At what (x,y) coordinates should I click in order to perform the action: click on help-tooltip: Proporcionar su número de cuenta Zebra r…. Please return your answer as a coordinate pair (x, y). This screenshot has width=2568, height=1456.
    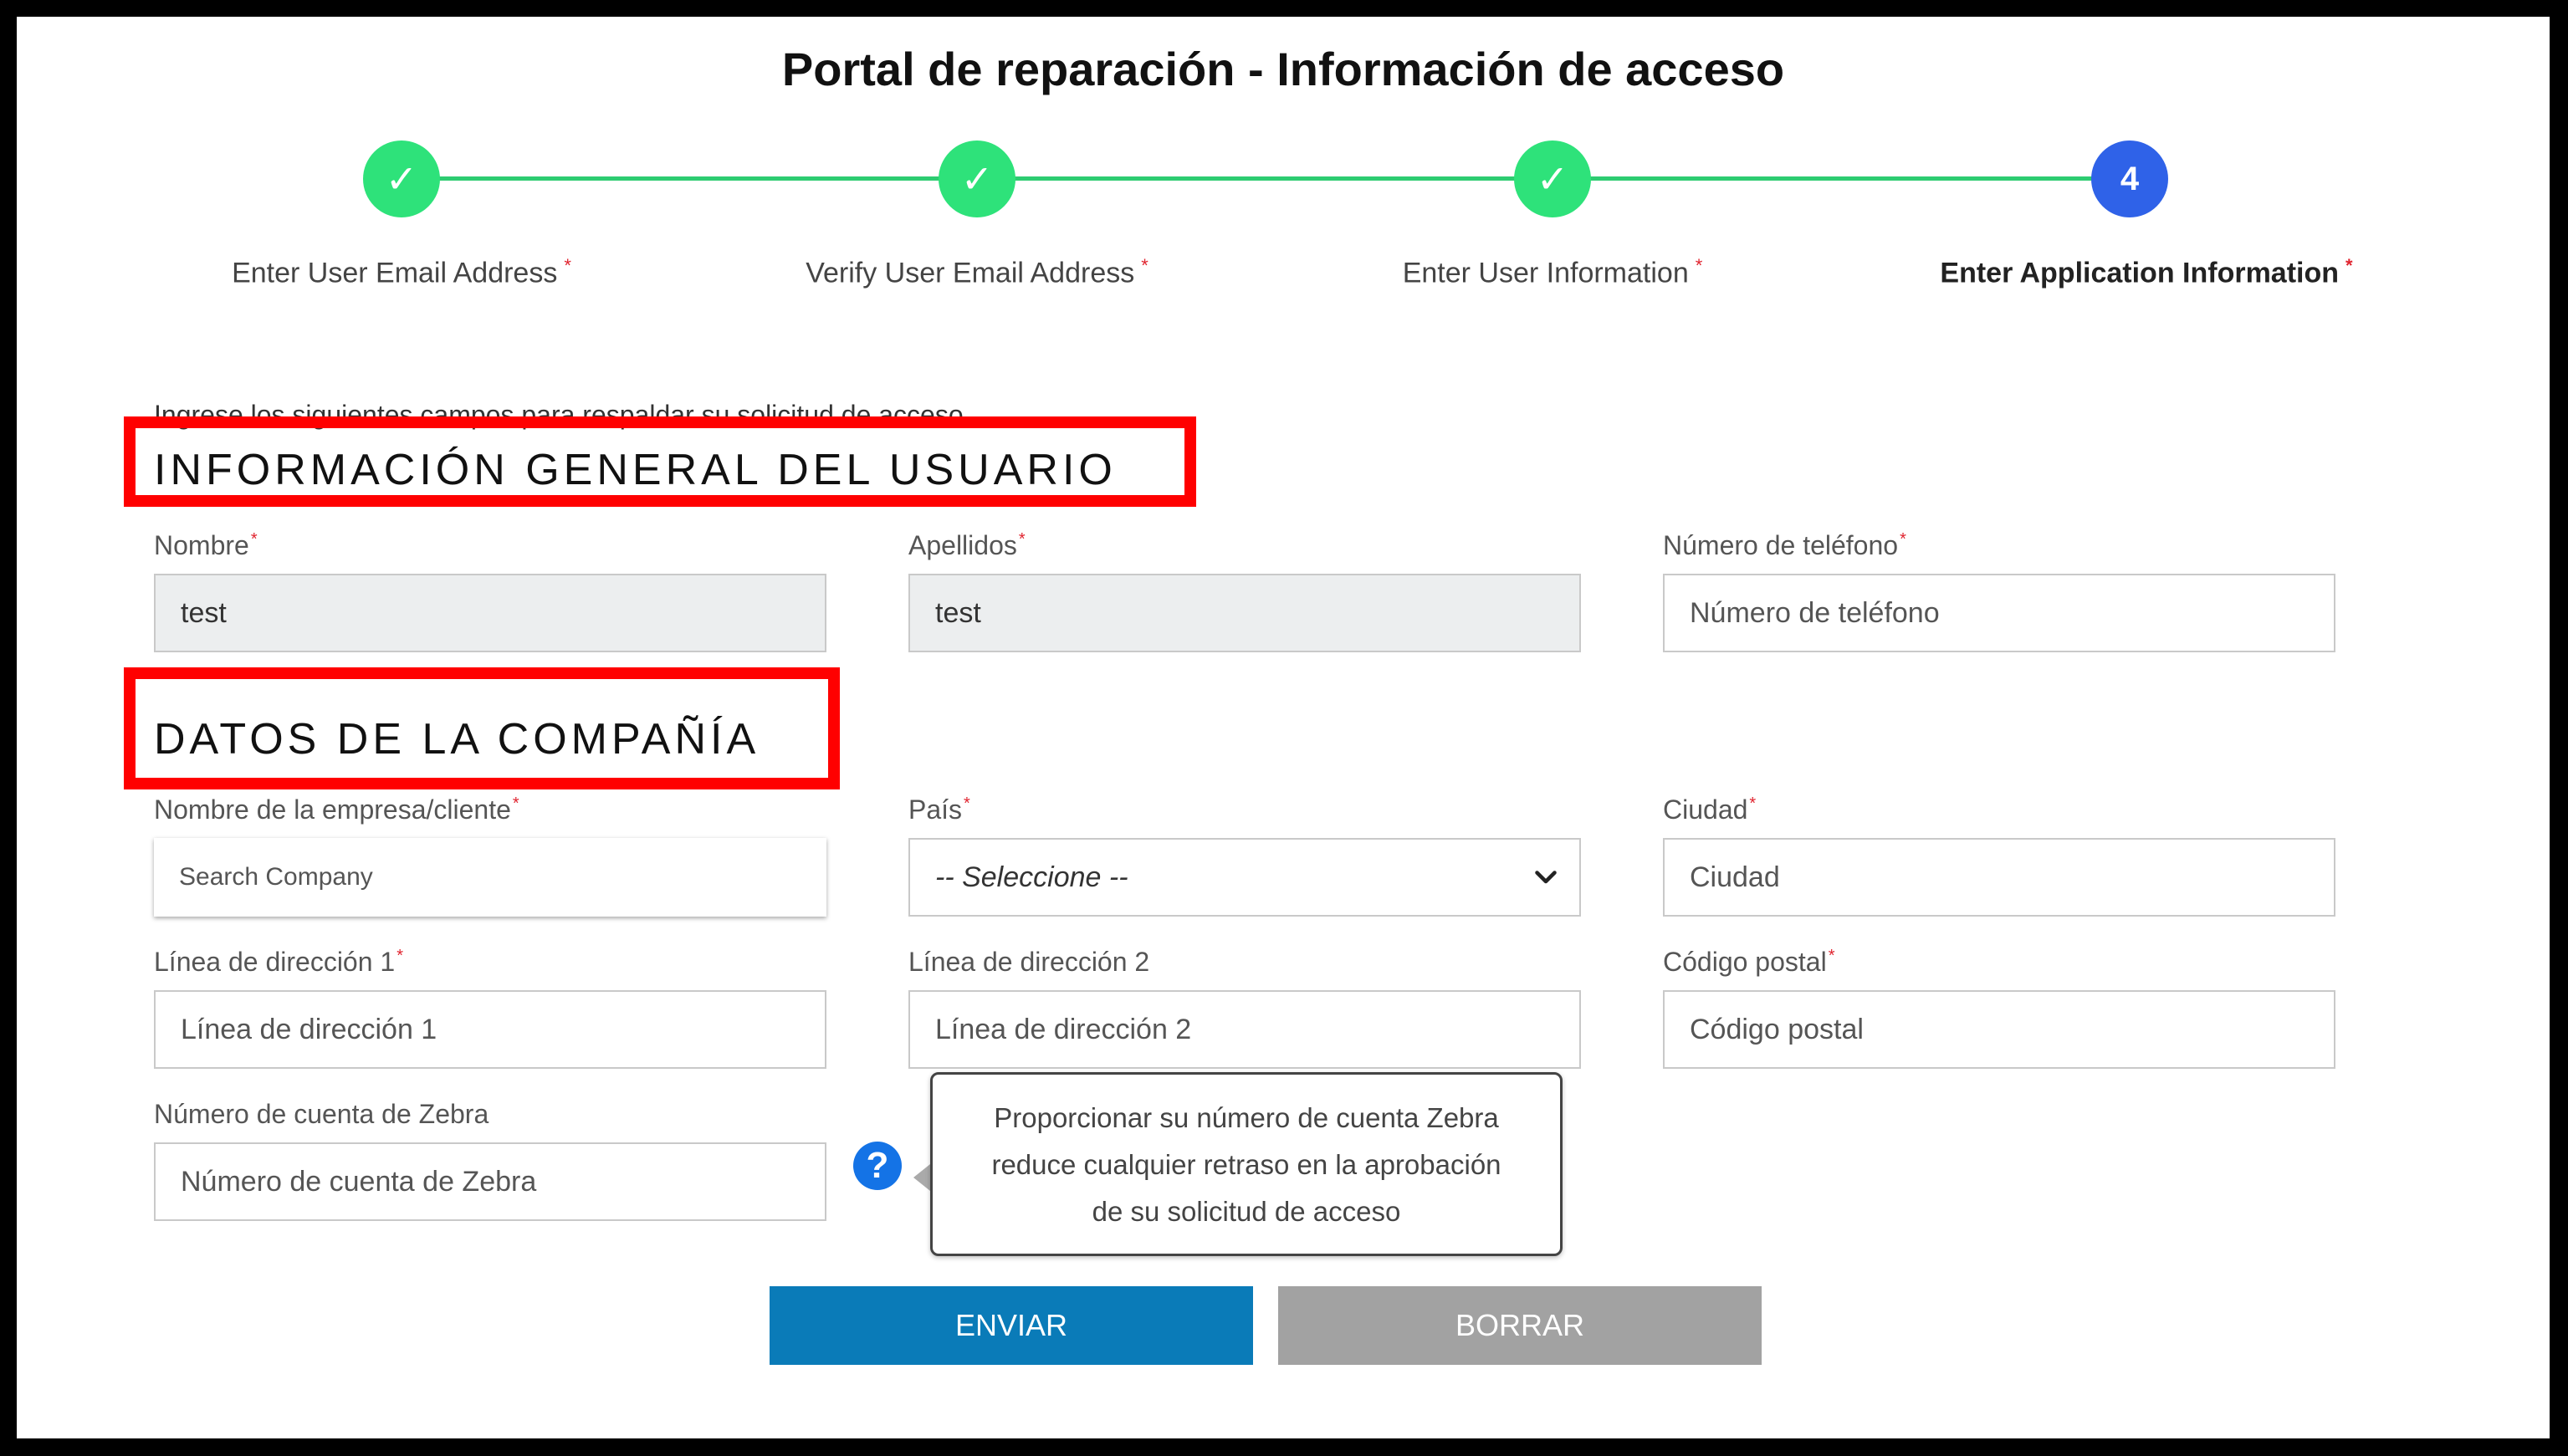
    Looking at the image, I should click on (1246, 1164).